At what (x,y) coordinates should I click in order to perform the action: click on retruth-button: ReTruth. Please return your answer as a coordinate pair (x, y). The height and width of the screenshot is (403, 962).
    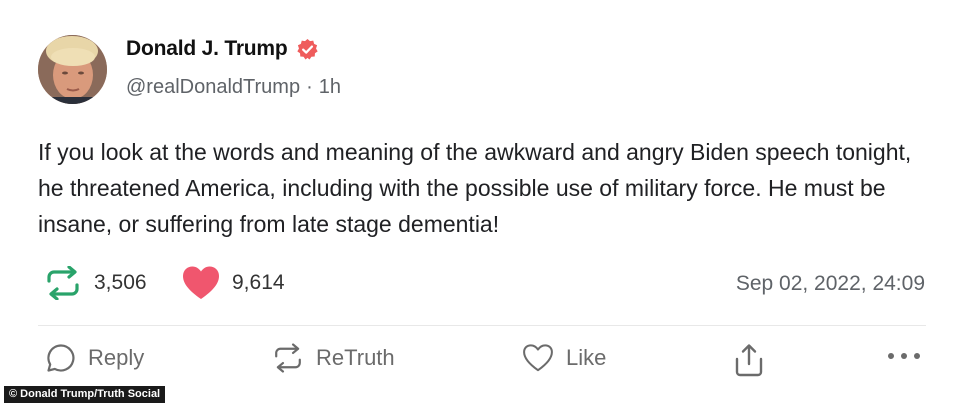
    Looking at the image, I should click on (333, 358).